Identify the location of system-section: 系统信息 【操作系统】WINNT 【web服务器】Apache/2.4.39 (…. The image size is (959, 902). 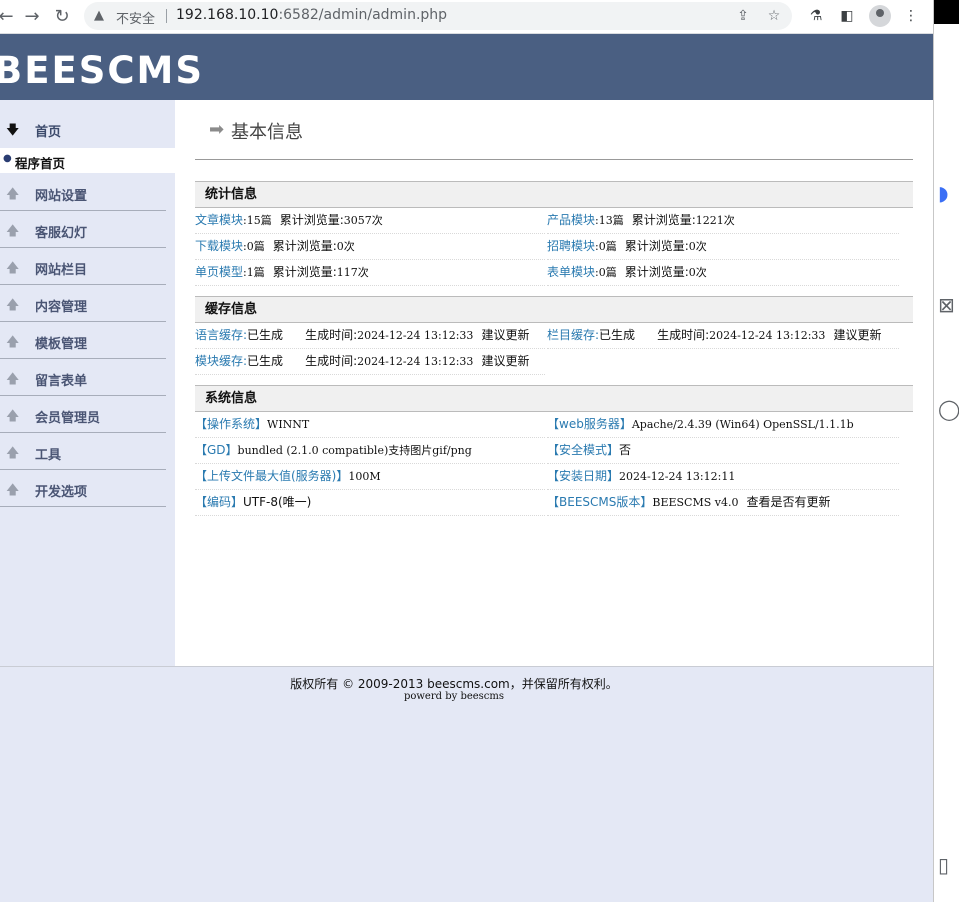
(554, 450).